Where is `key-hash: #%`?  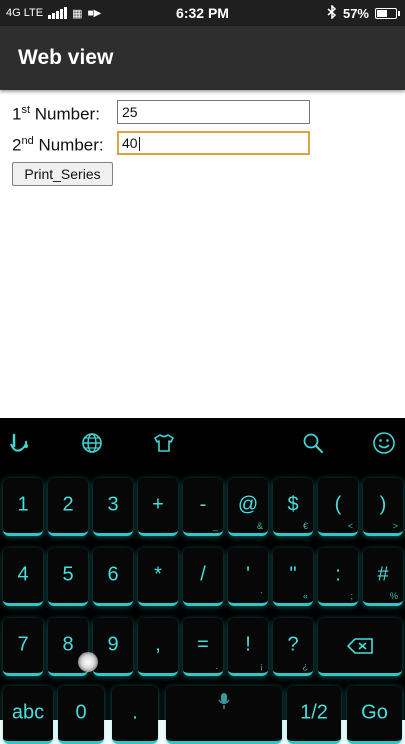 key-hash: #% is located at coordinates (383, 577).